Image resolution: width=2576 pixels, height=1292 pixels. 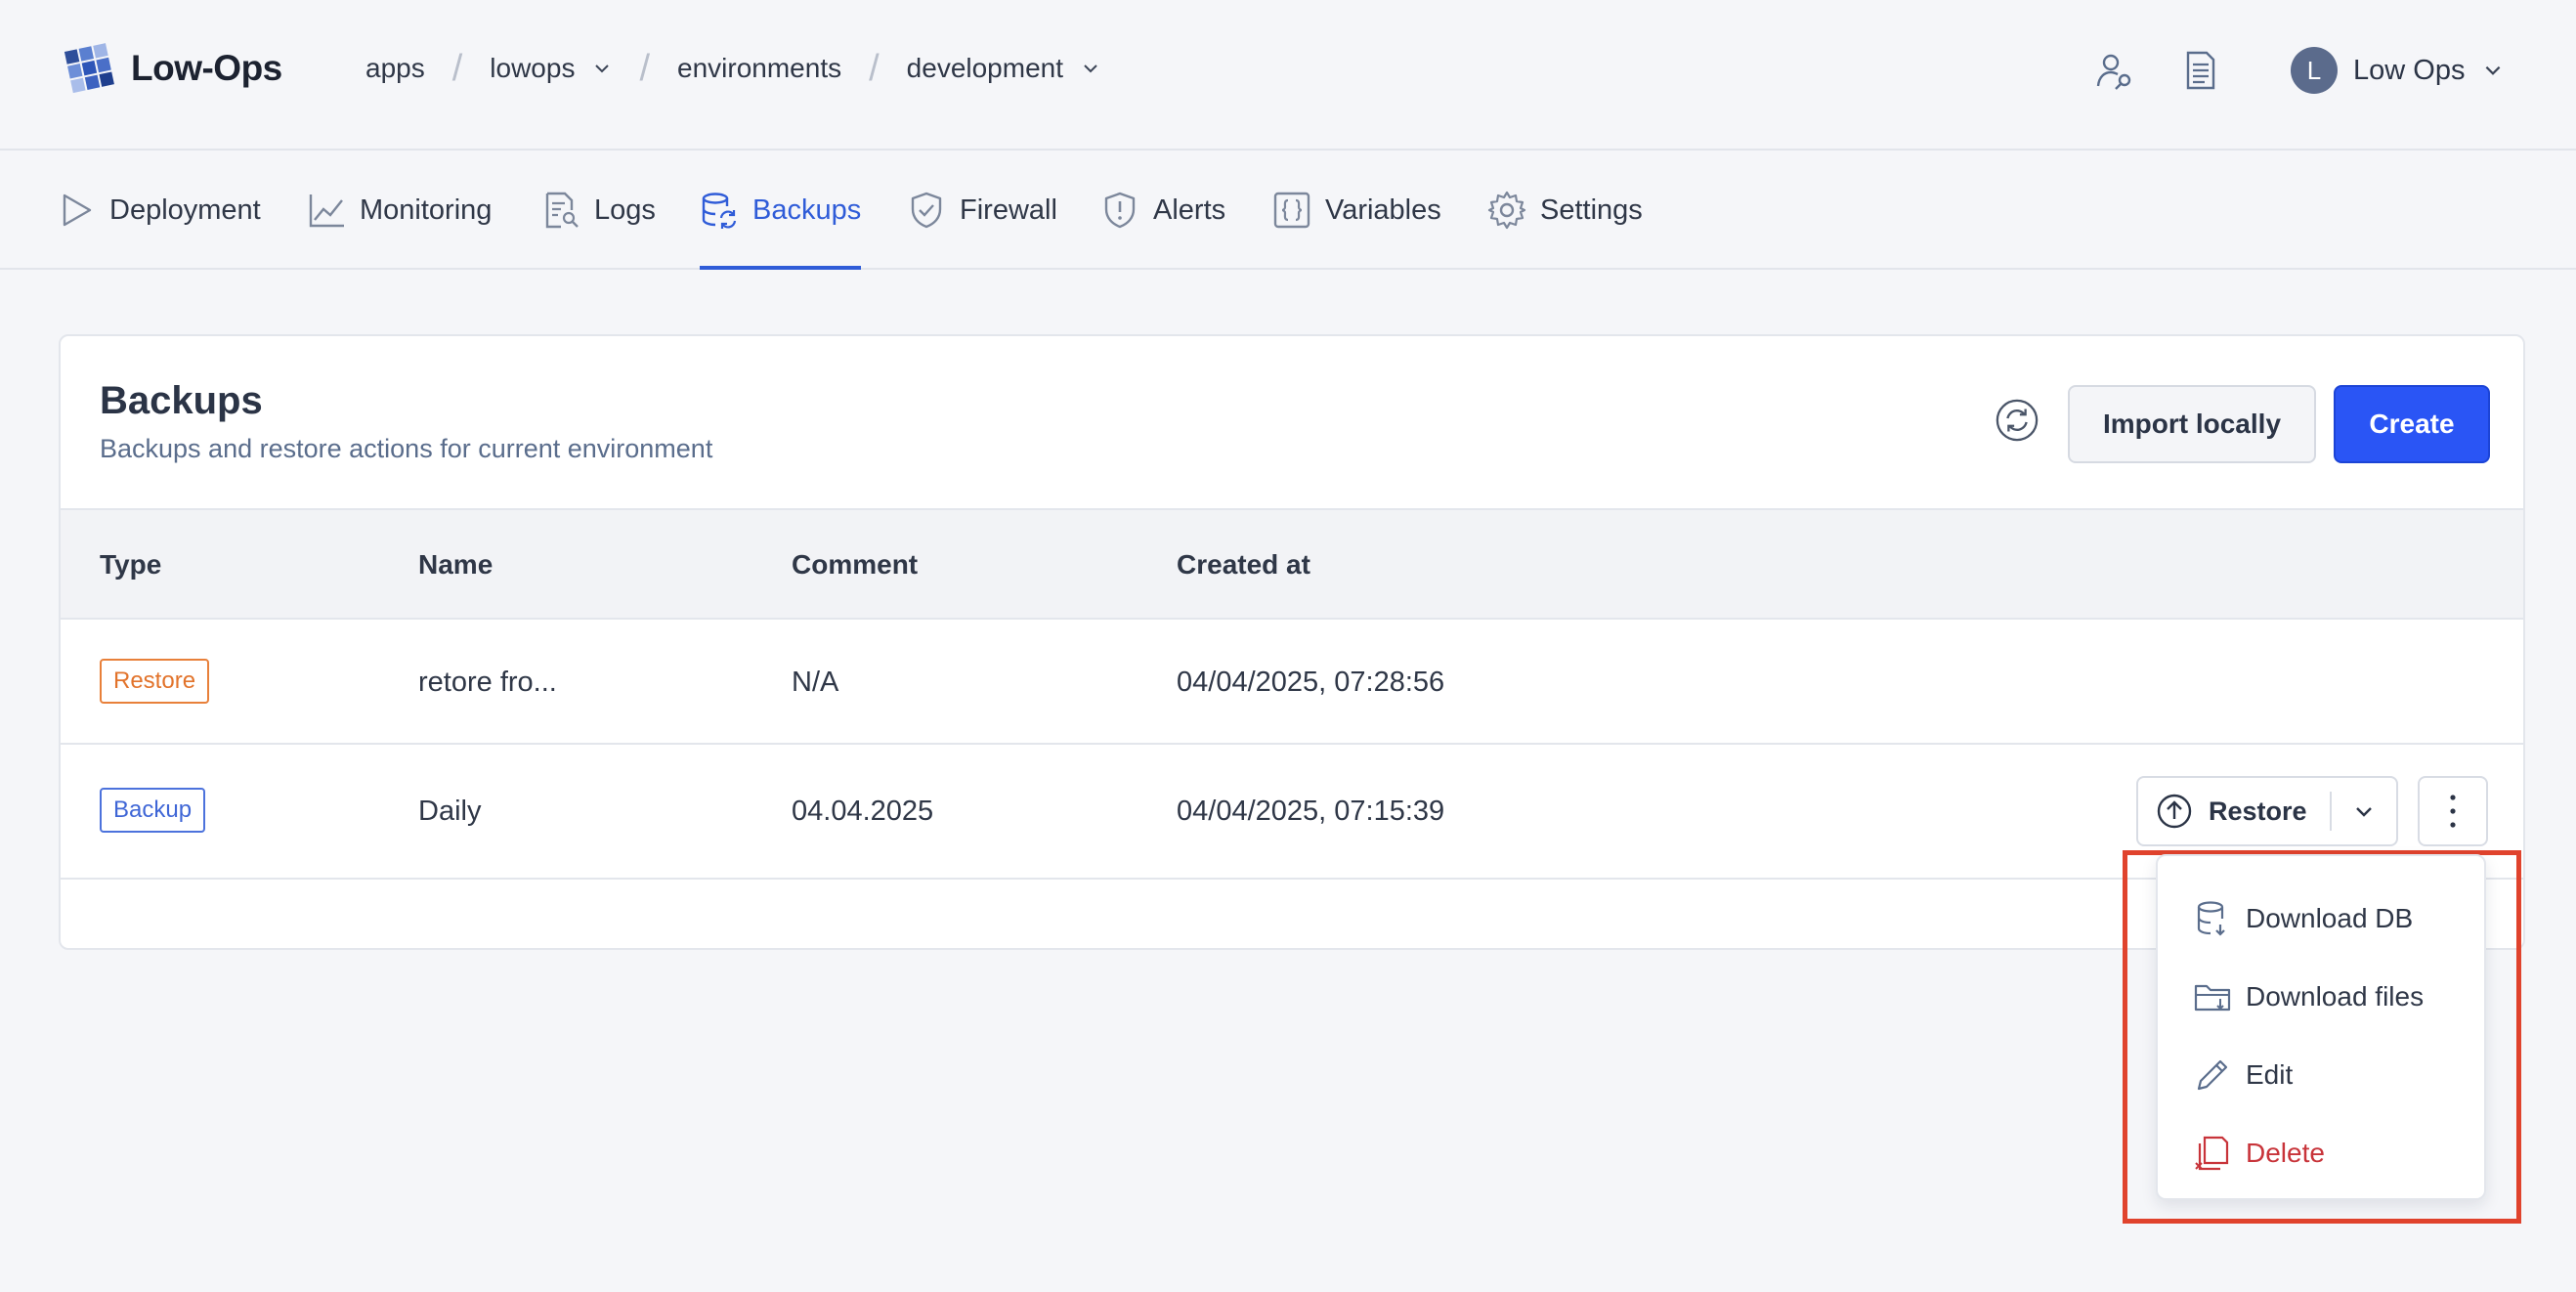 What do you see at coordinates (153, 810) in the screenshot?
I see `type-badge-backup: Backup` at bounding box center [153, 810].